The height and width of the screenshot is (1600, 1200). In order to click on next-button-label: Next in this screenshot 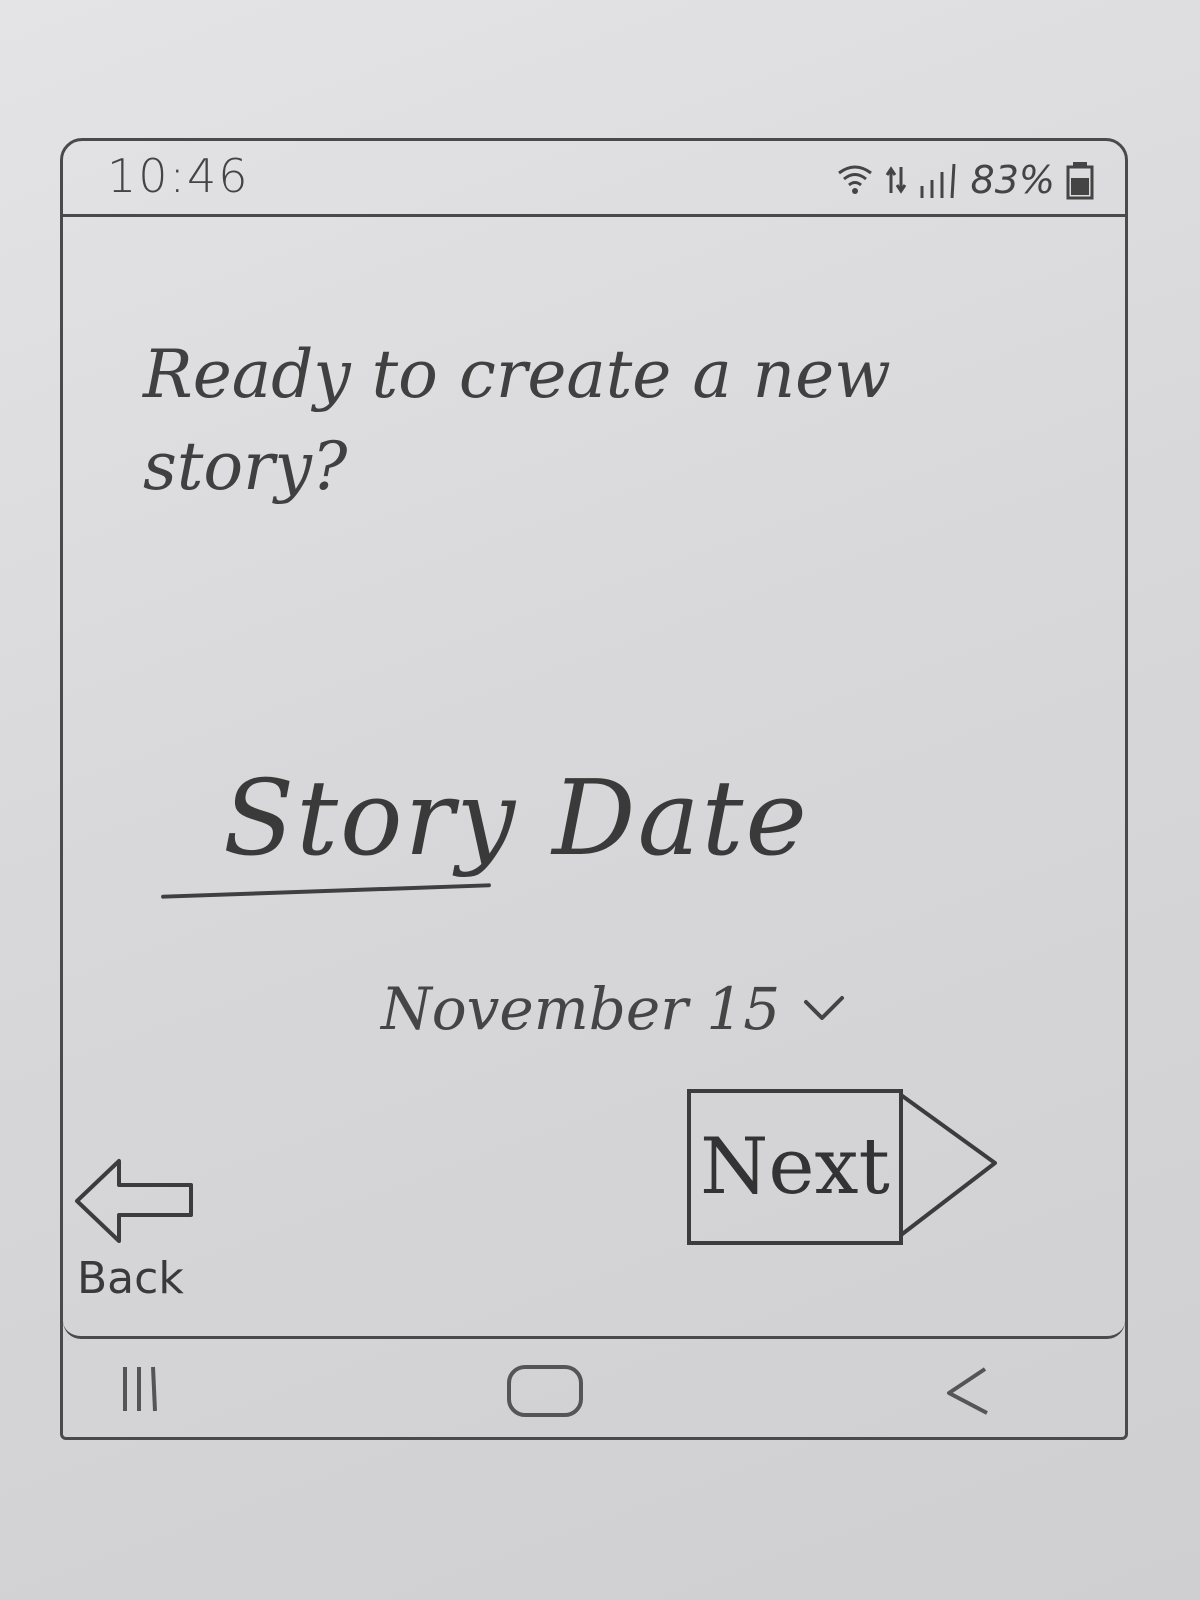, I will do `click(795, 1167)`.